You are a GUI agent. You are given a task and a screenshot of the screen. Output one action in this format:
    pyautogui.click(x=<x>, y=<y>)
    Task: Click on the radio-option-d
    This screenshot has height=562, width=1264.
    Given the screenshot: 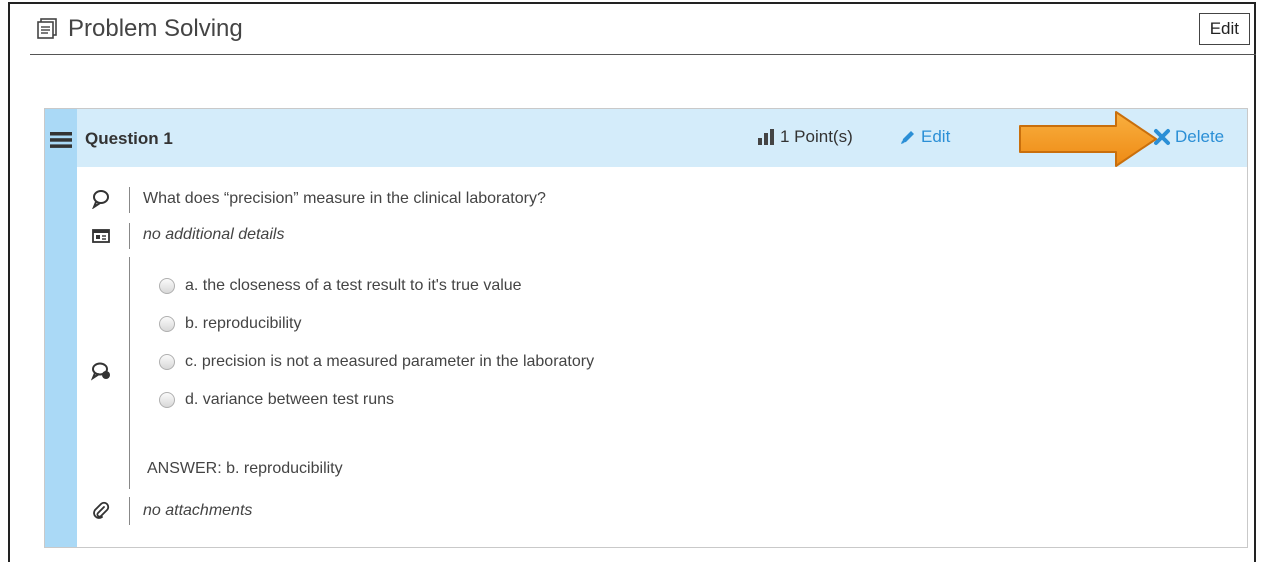 What is the action you would take?
    pyautogui.click(x=167, y=400)
    